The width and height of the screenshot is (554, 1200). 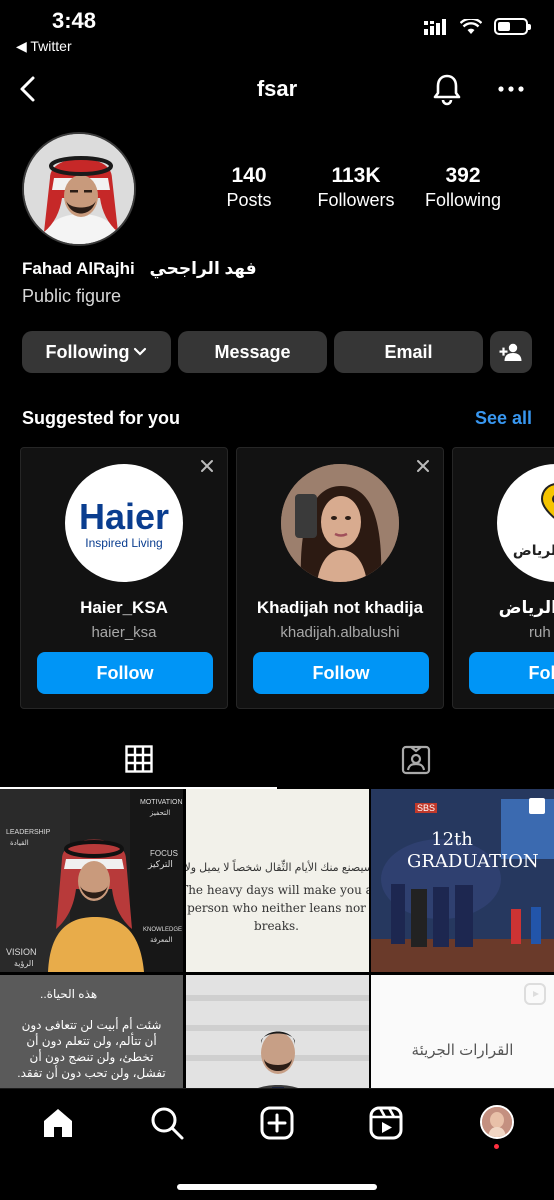 What do you see at coordinates (356, 187) in the screenshot?
I see `followers-stat: 113K Followers` at bounding box center [356, 187].